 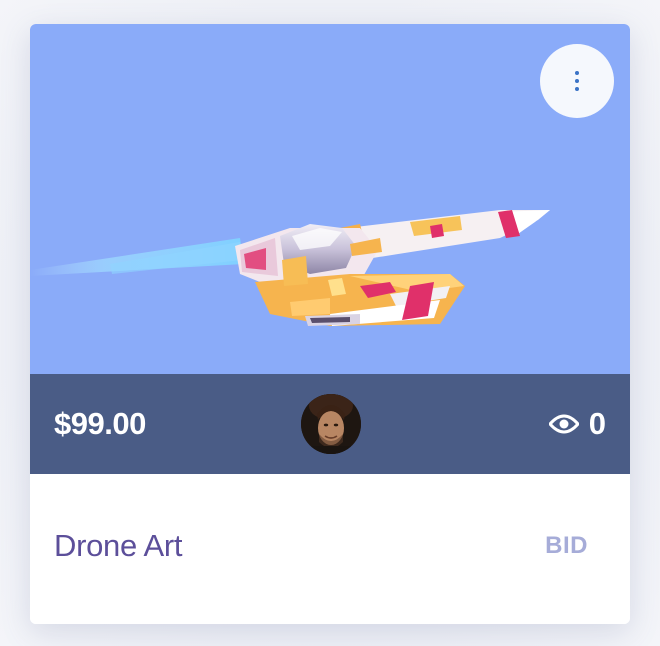 What do you see at coordinates (118, 546) in the screenshot?
I see `artwork-title: Drone Art` at bounding box center [118, 546].